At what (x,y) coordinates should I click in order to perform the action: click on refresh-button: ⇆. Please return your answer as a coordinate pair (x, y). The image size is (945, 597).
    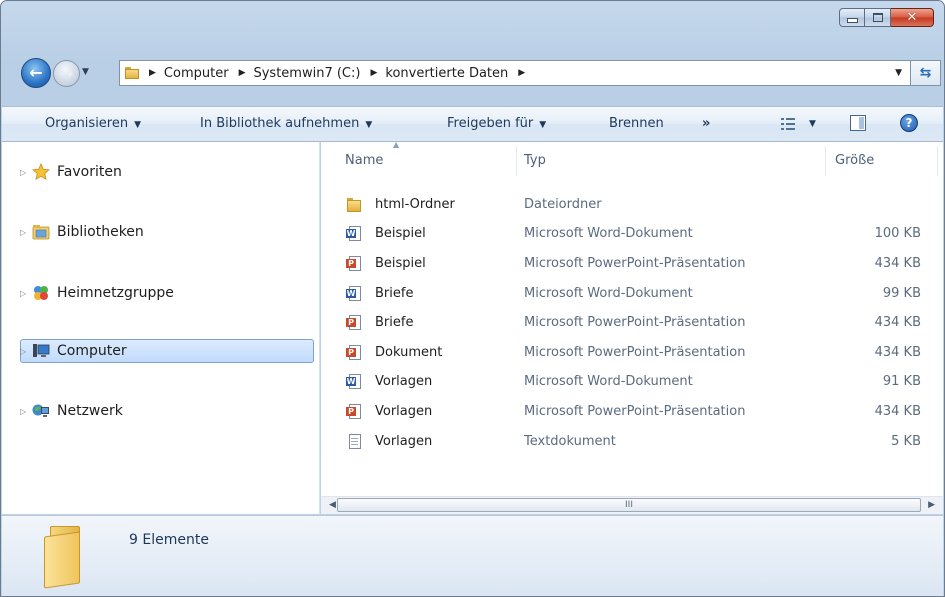
    Looking at the image, I should click on (926, 73).